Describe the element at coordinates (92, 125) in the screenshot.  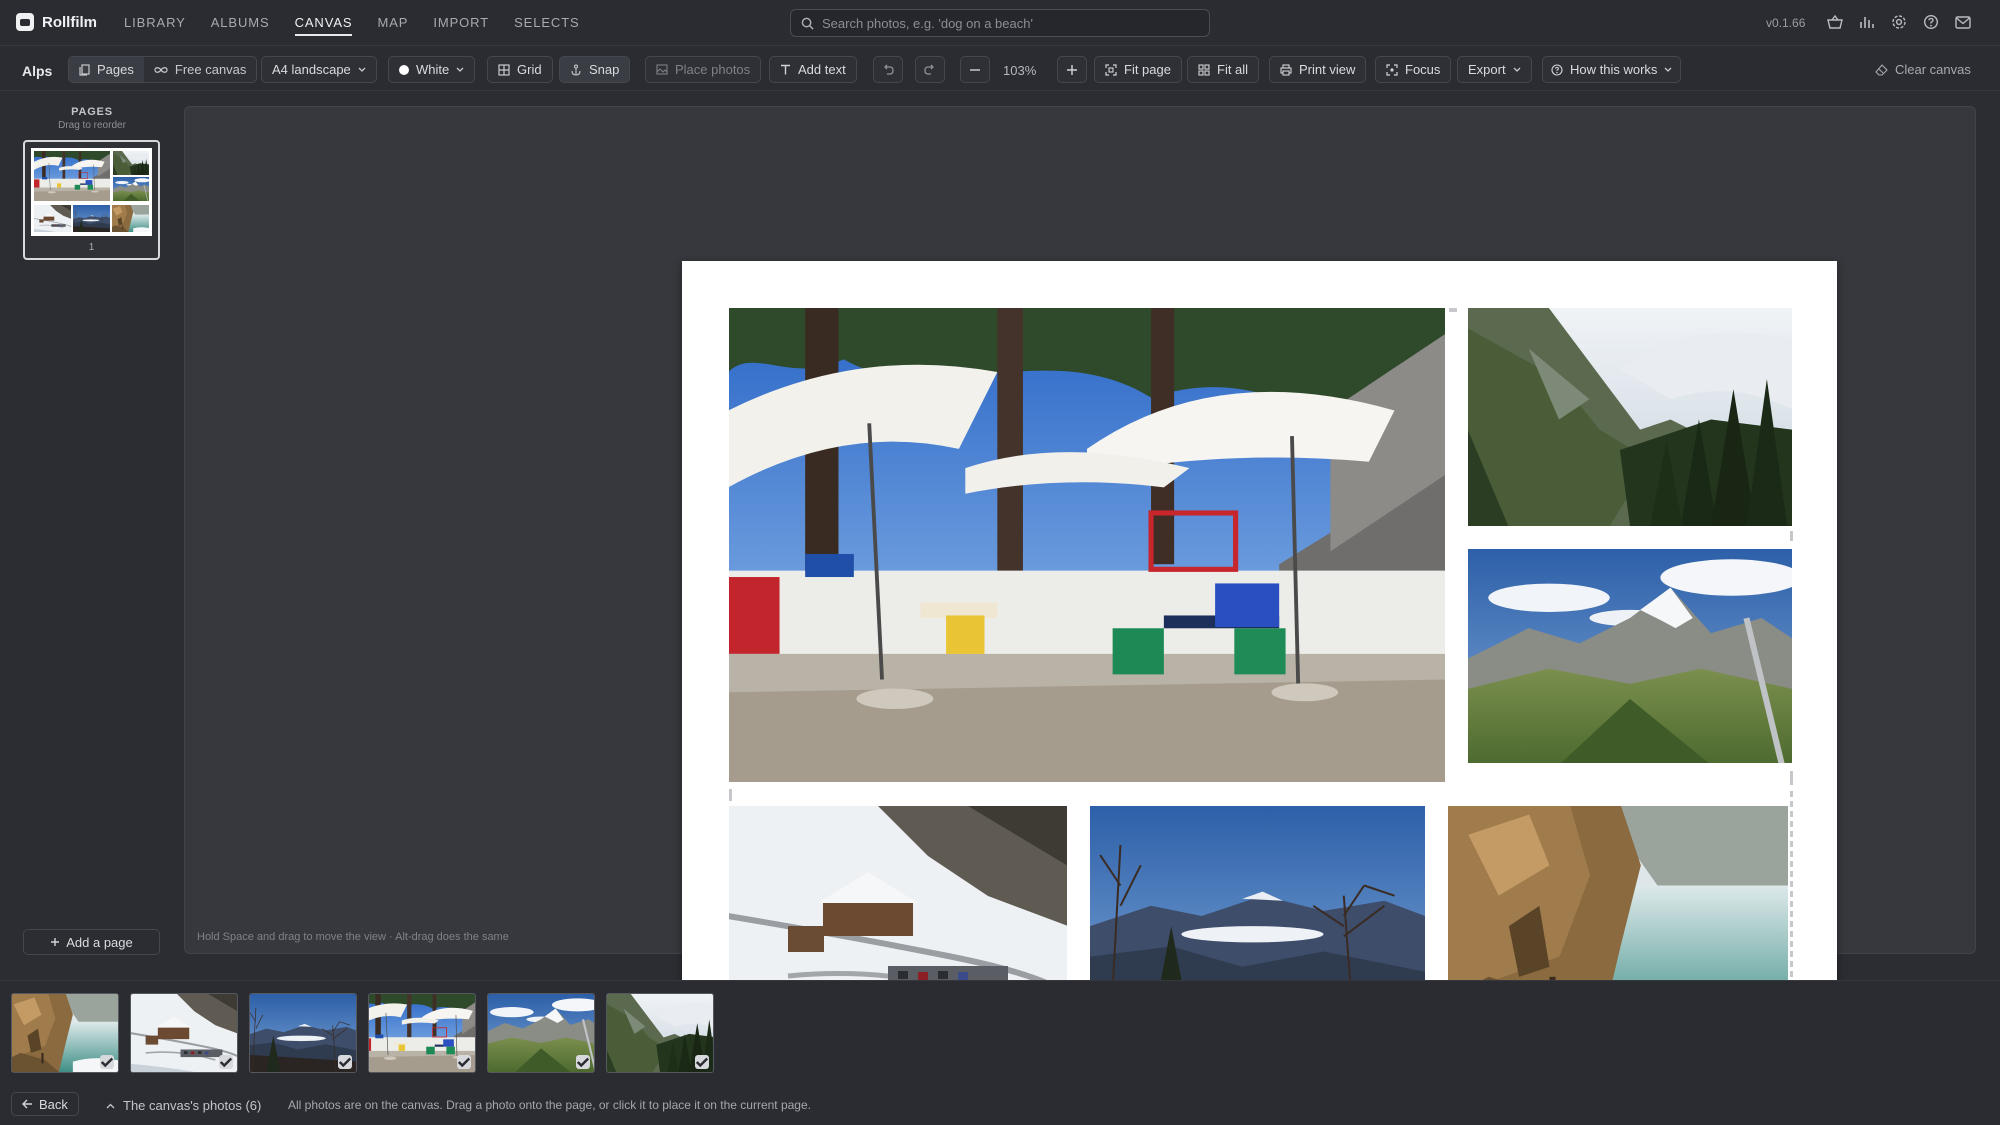
I see `pages-panel-subtitle: Drag to reorder` at that location.